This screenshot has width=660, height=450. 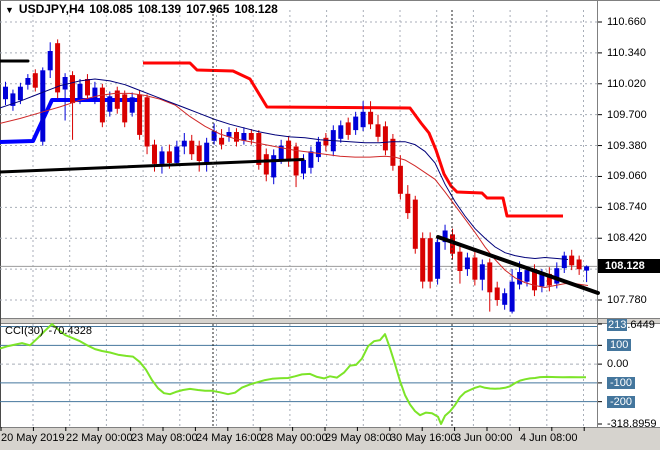 I want to click on time-axis-label: 29 May 08:00, so click(x=358, y=438).